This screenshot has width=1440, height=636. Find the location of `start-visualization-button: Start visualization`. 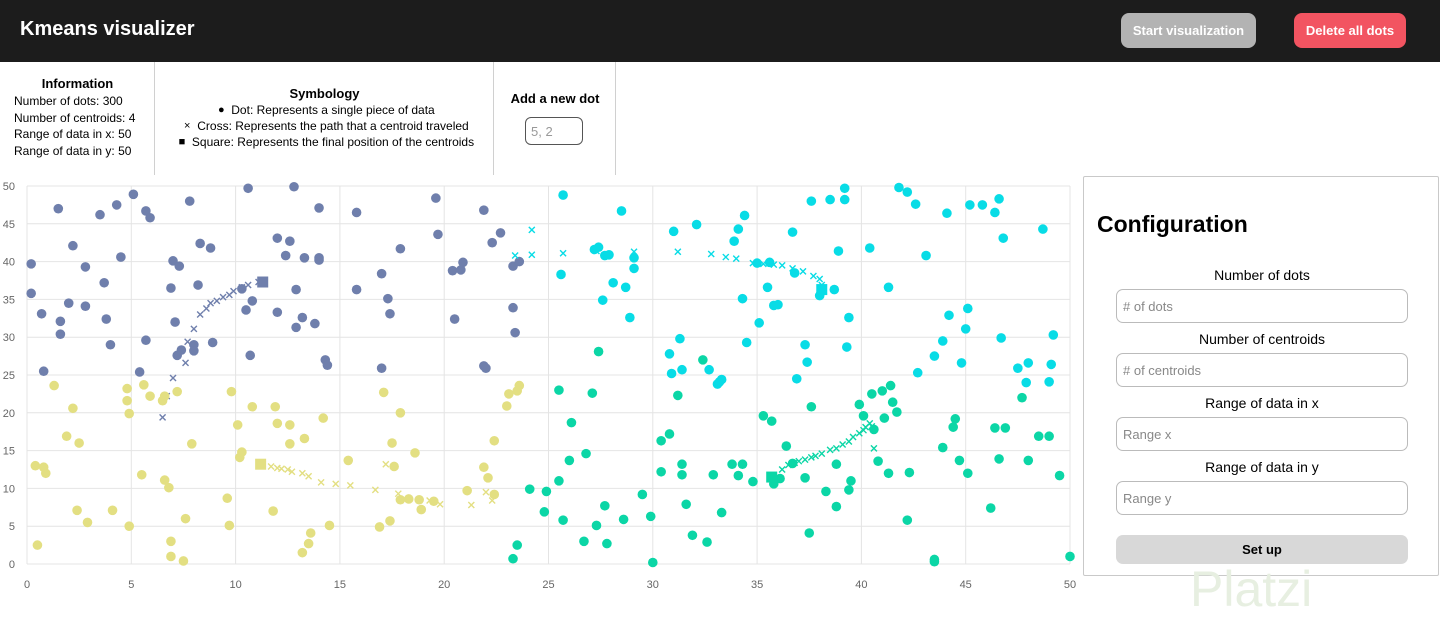

start-visualization-button: Start visualization is located at coordinates (1188, 30).